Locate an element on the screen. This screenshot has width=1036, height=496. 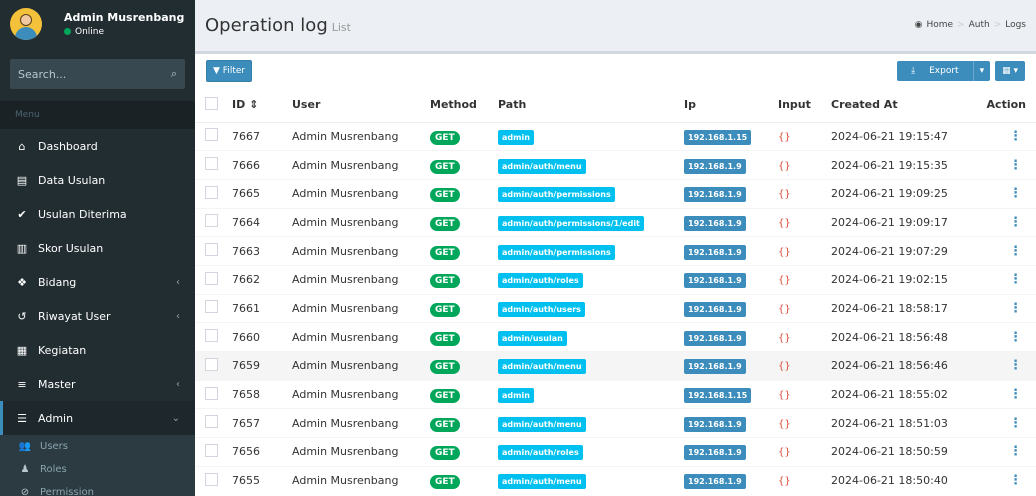
sidebar-item-admin: ☰ Admin ⌄ is located at coordinates (97, 418).